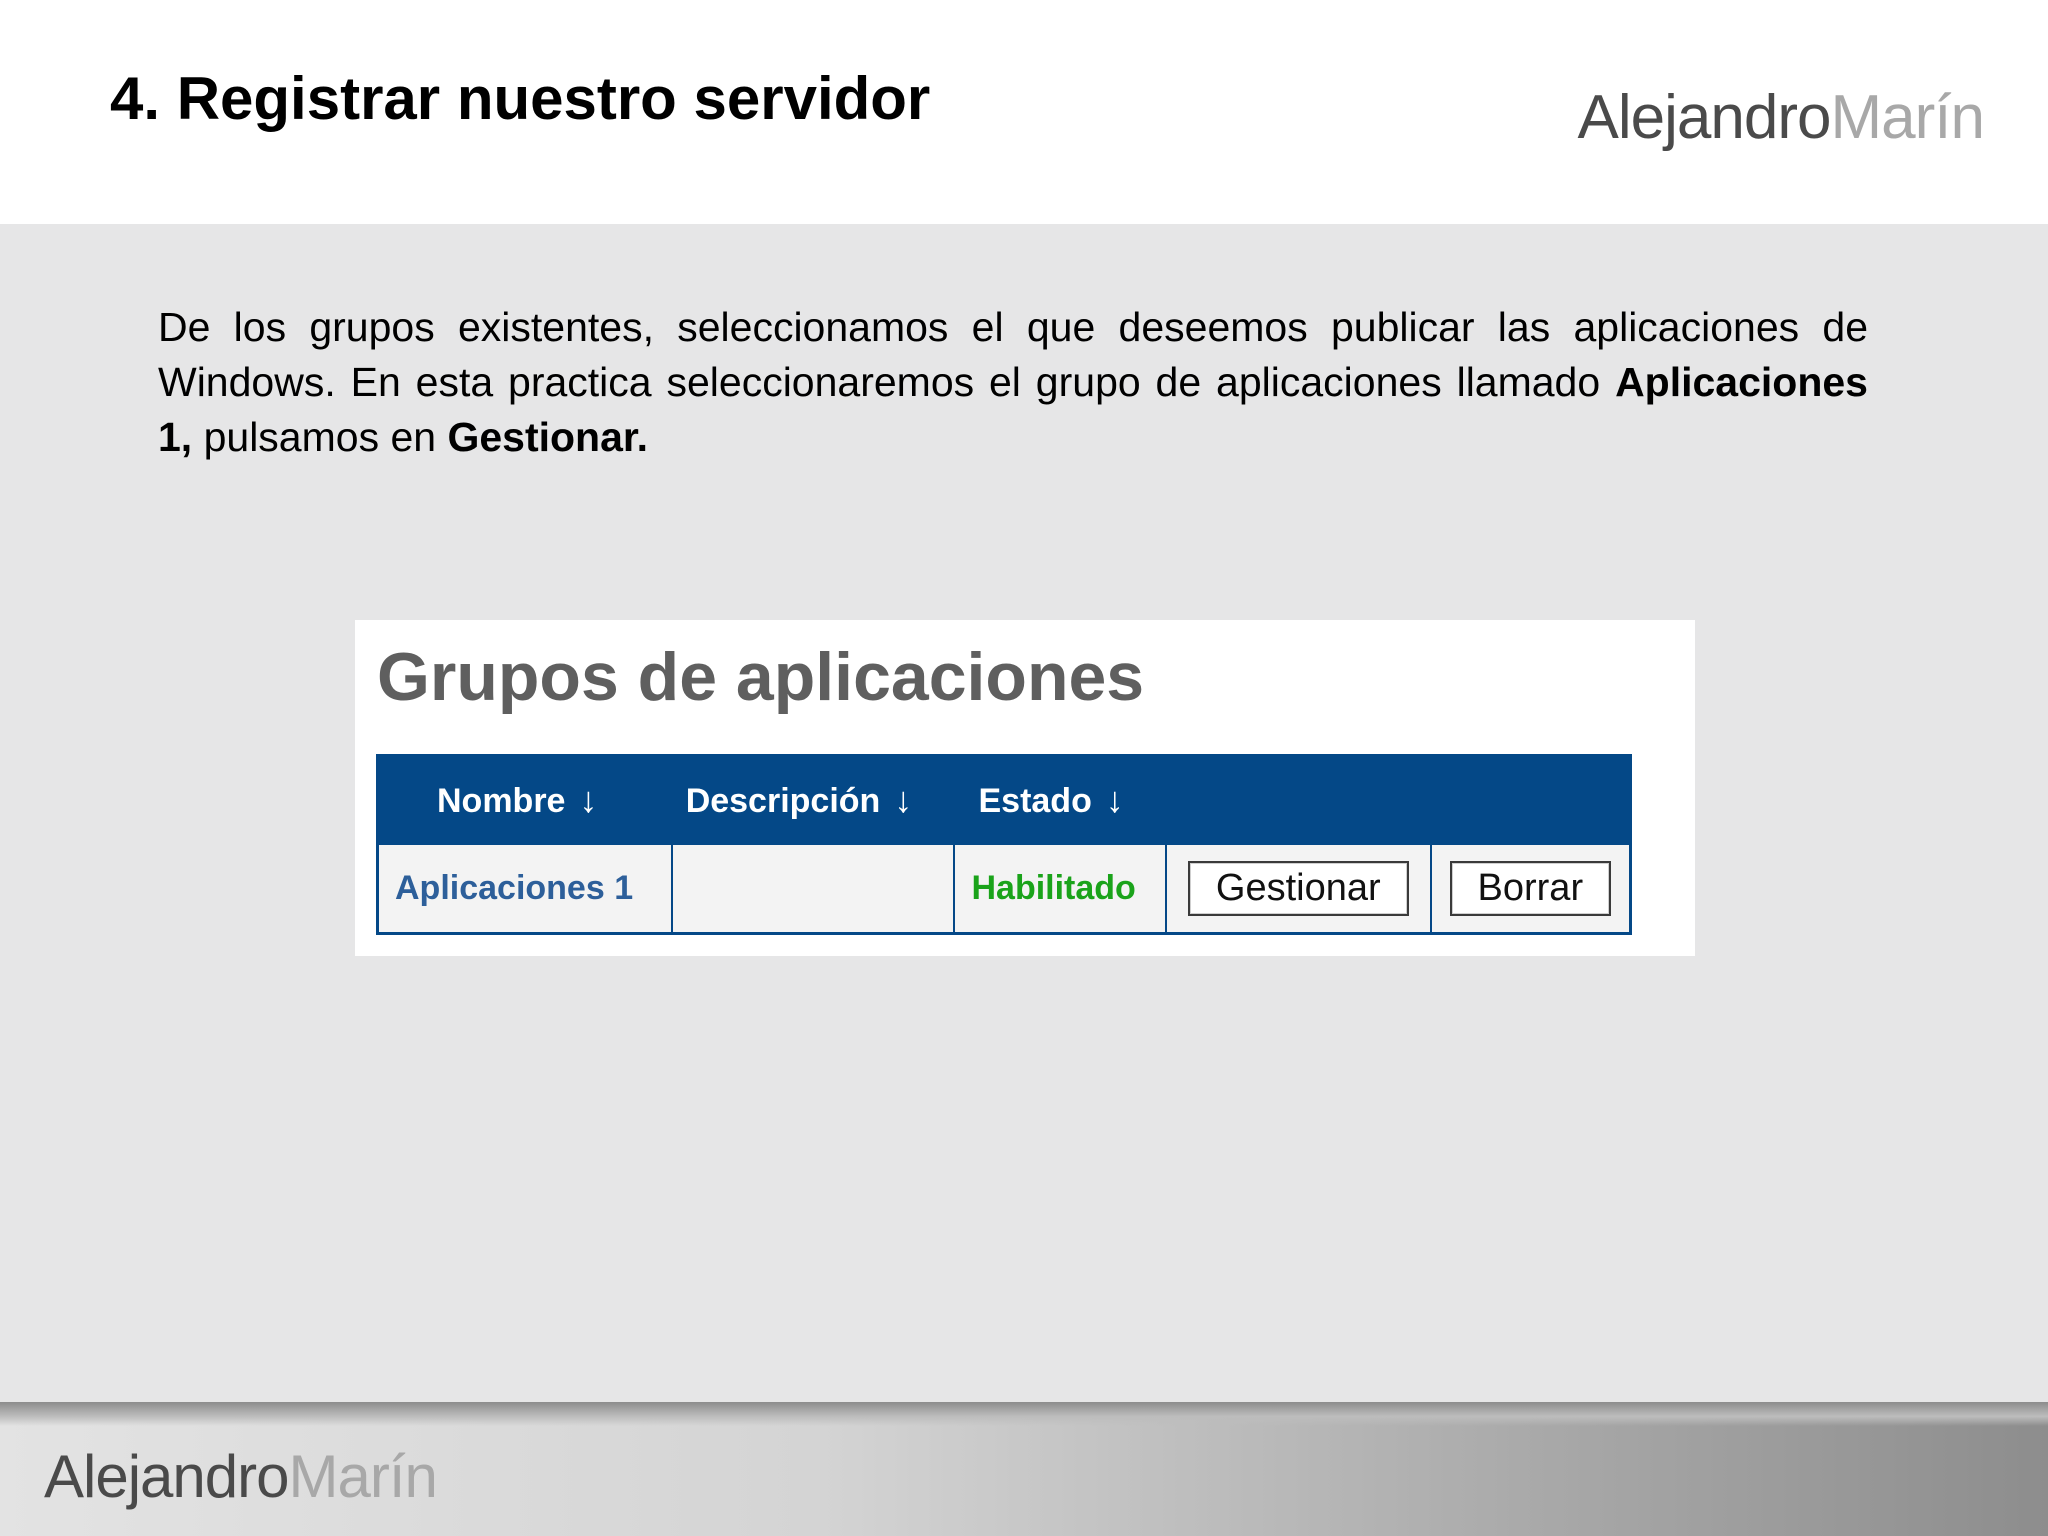 The height and width of the screenshot is (1536, 2048). Describe the element at coordinates (1035, 800) in the screenshot. I see `column-label-estado: Estado` at that location.